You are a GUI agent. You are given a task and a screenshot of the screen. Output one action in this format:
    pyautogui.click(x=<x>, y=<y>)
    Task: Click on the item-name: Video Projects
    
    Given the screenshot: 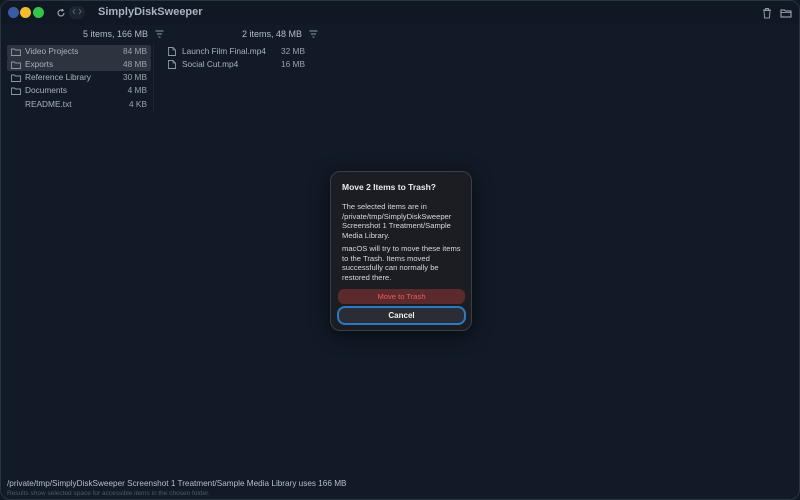 What is the action you would take?
    pyautogui.click(x=52, y=51)
    